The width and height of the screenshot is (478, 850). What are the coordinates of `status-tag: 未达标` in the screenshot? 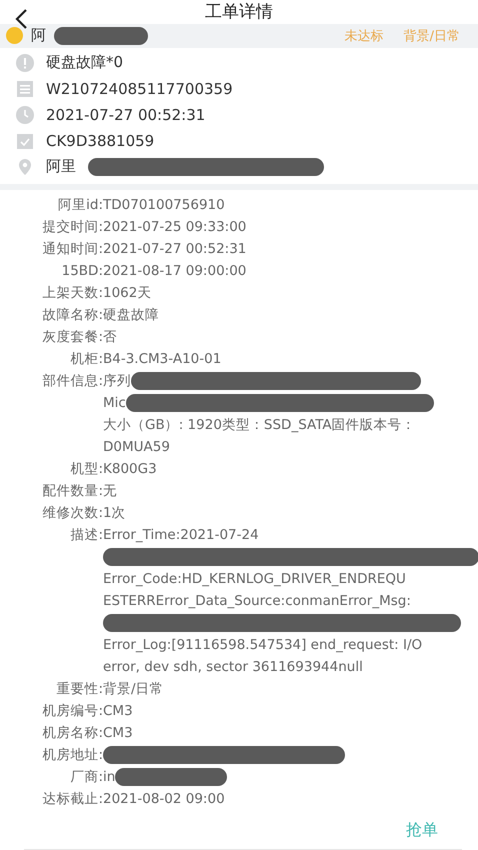 It's located at (364, 35).